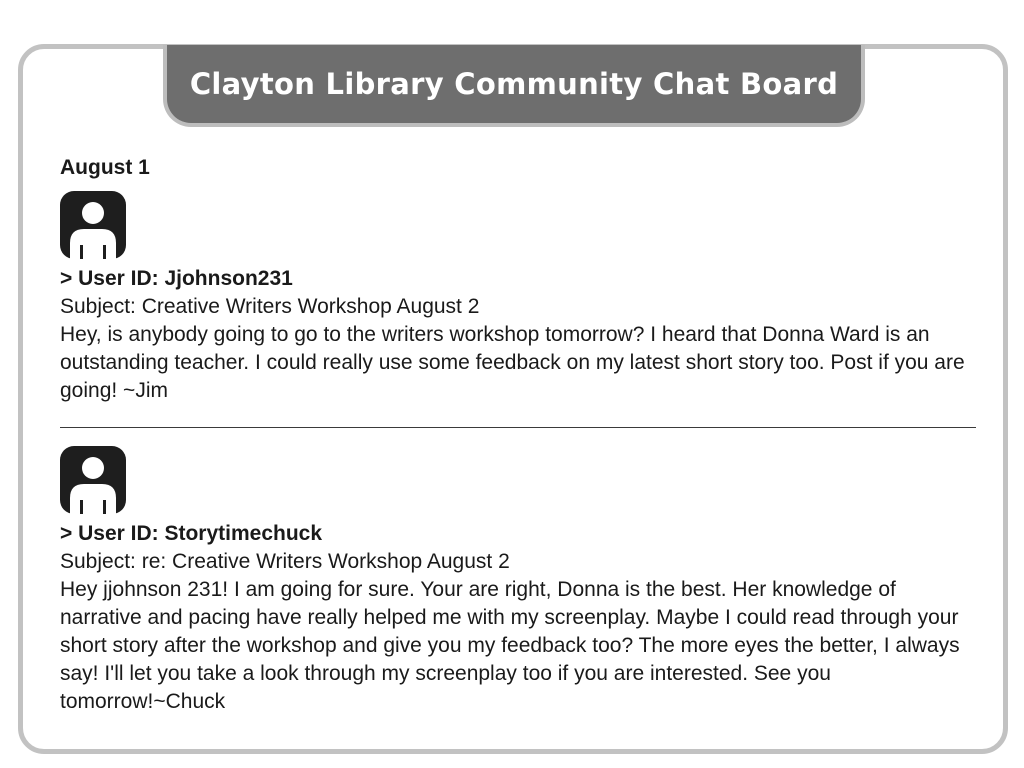 This screenshot has width=1024, height=768. What do you see at coordinates (518, 427) in the screenshot?
I see `post-divider` at bounding box center [518, 427].